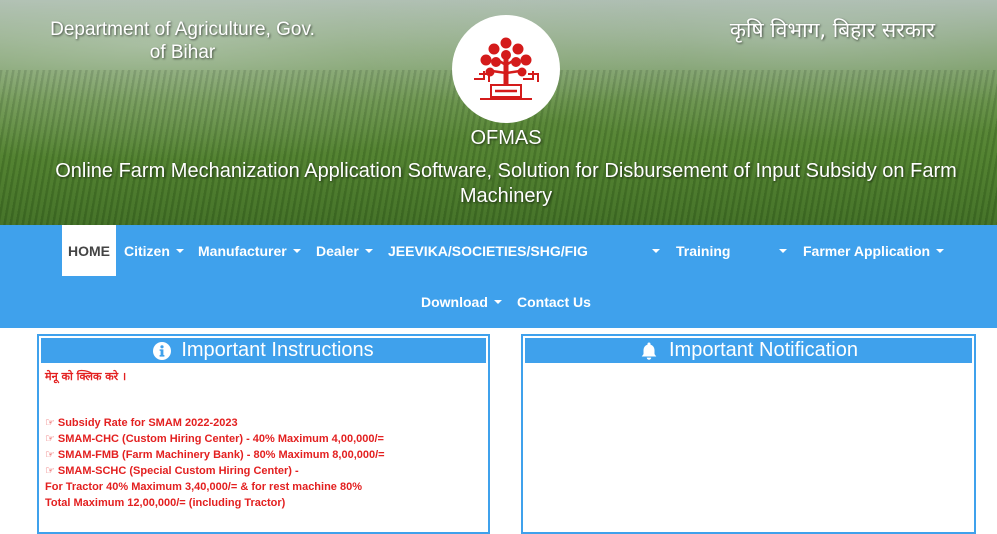 This screenshot has width=997, height=534. I want to click on nav-home-label: HOME, so click(89, 250).